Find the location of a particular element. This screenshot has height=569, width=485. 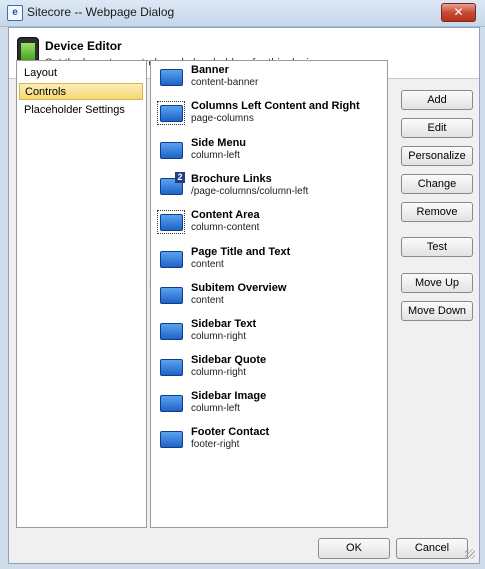

nav-item-controls: Controls is located at coordinates (81, 91).